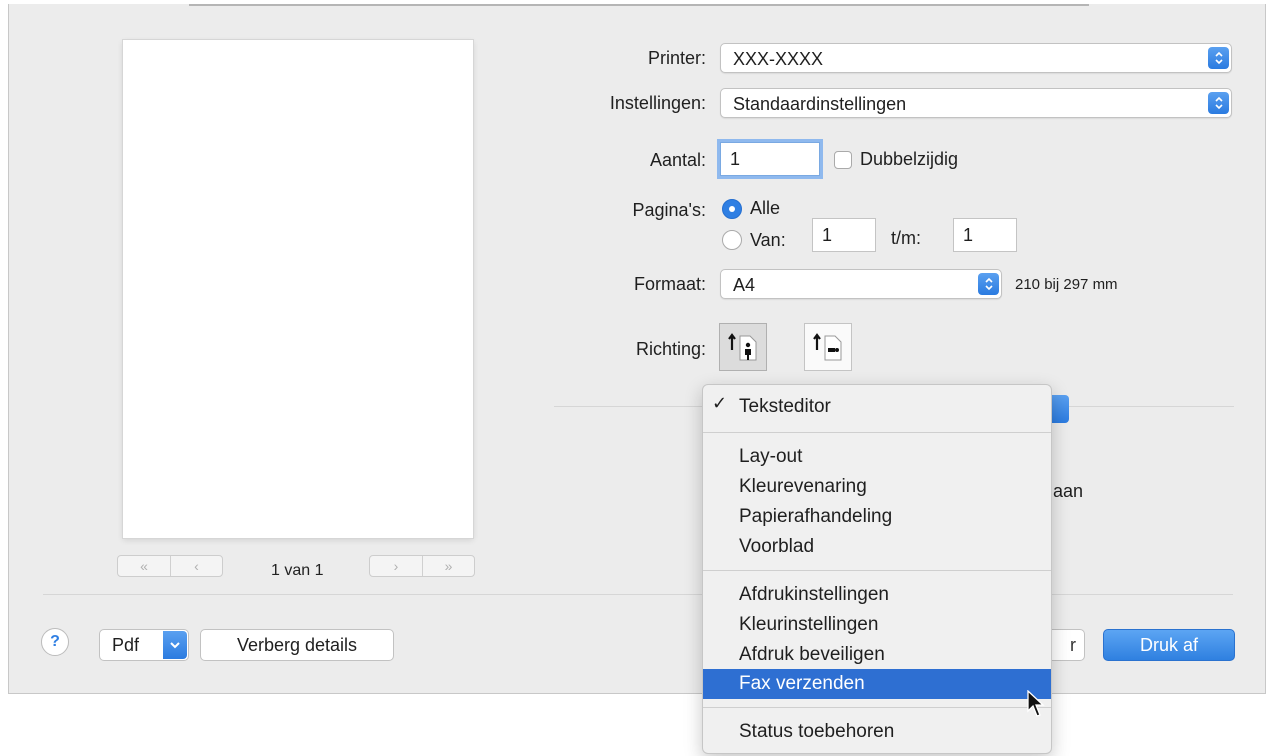 The image size is (1273, 756). Describe the element at coordinates (988, 284) in the screenshot. I see `format-stepper-icon` at that location.